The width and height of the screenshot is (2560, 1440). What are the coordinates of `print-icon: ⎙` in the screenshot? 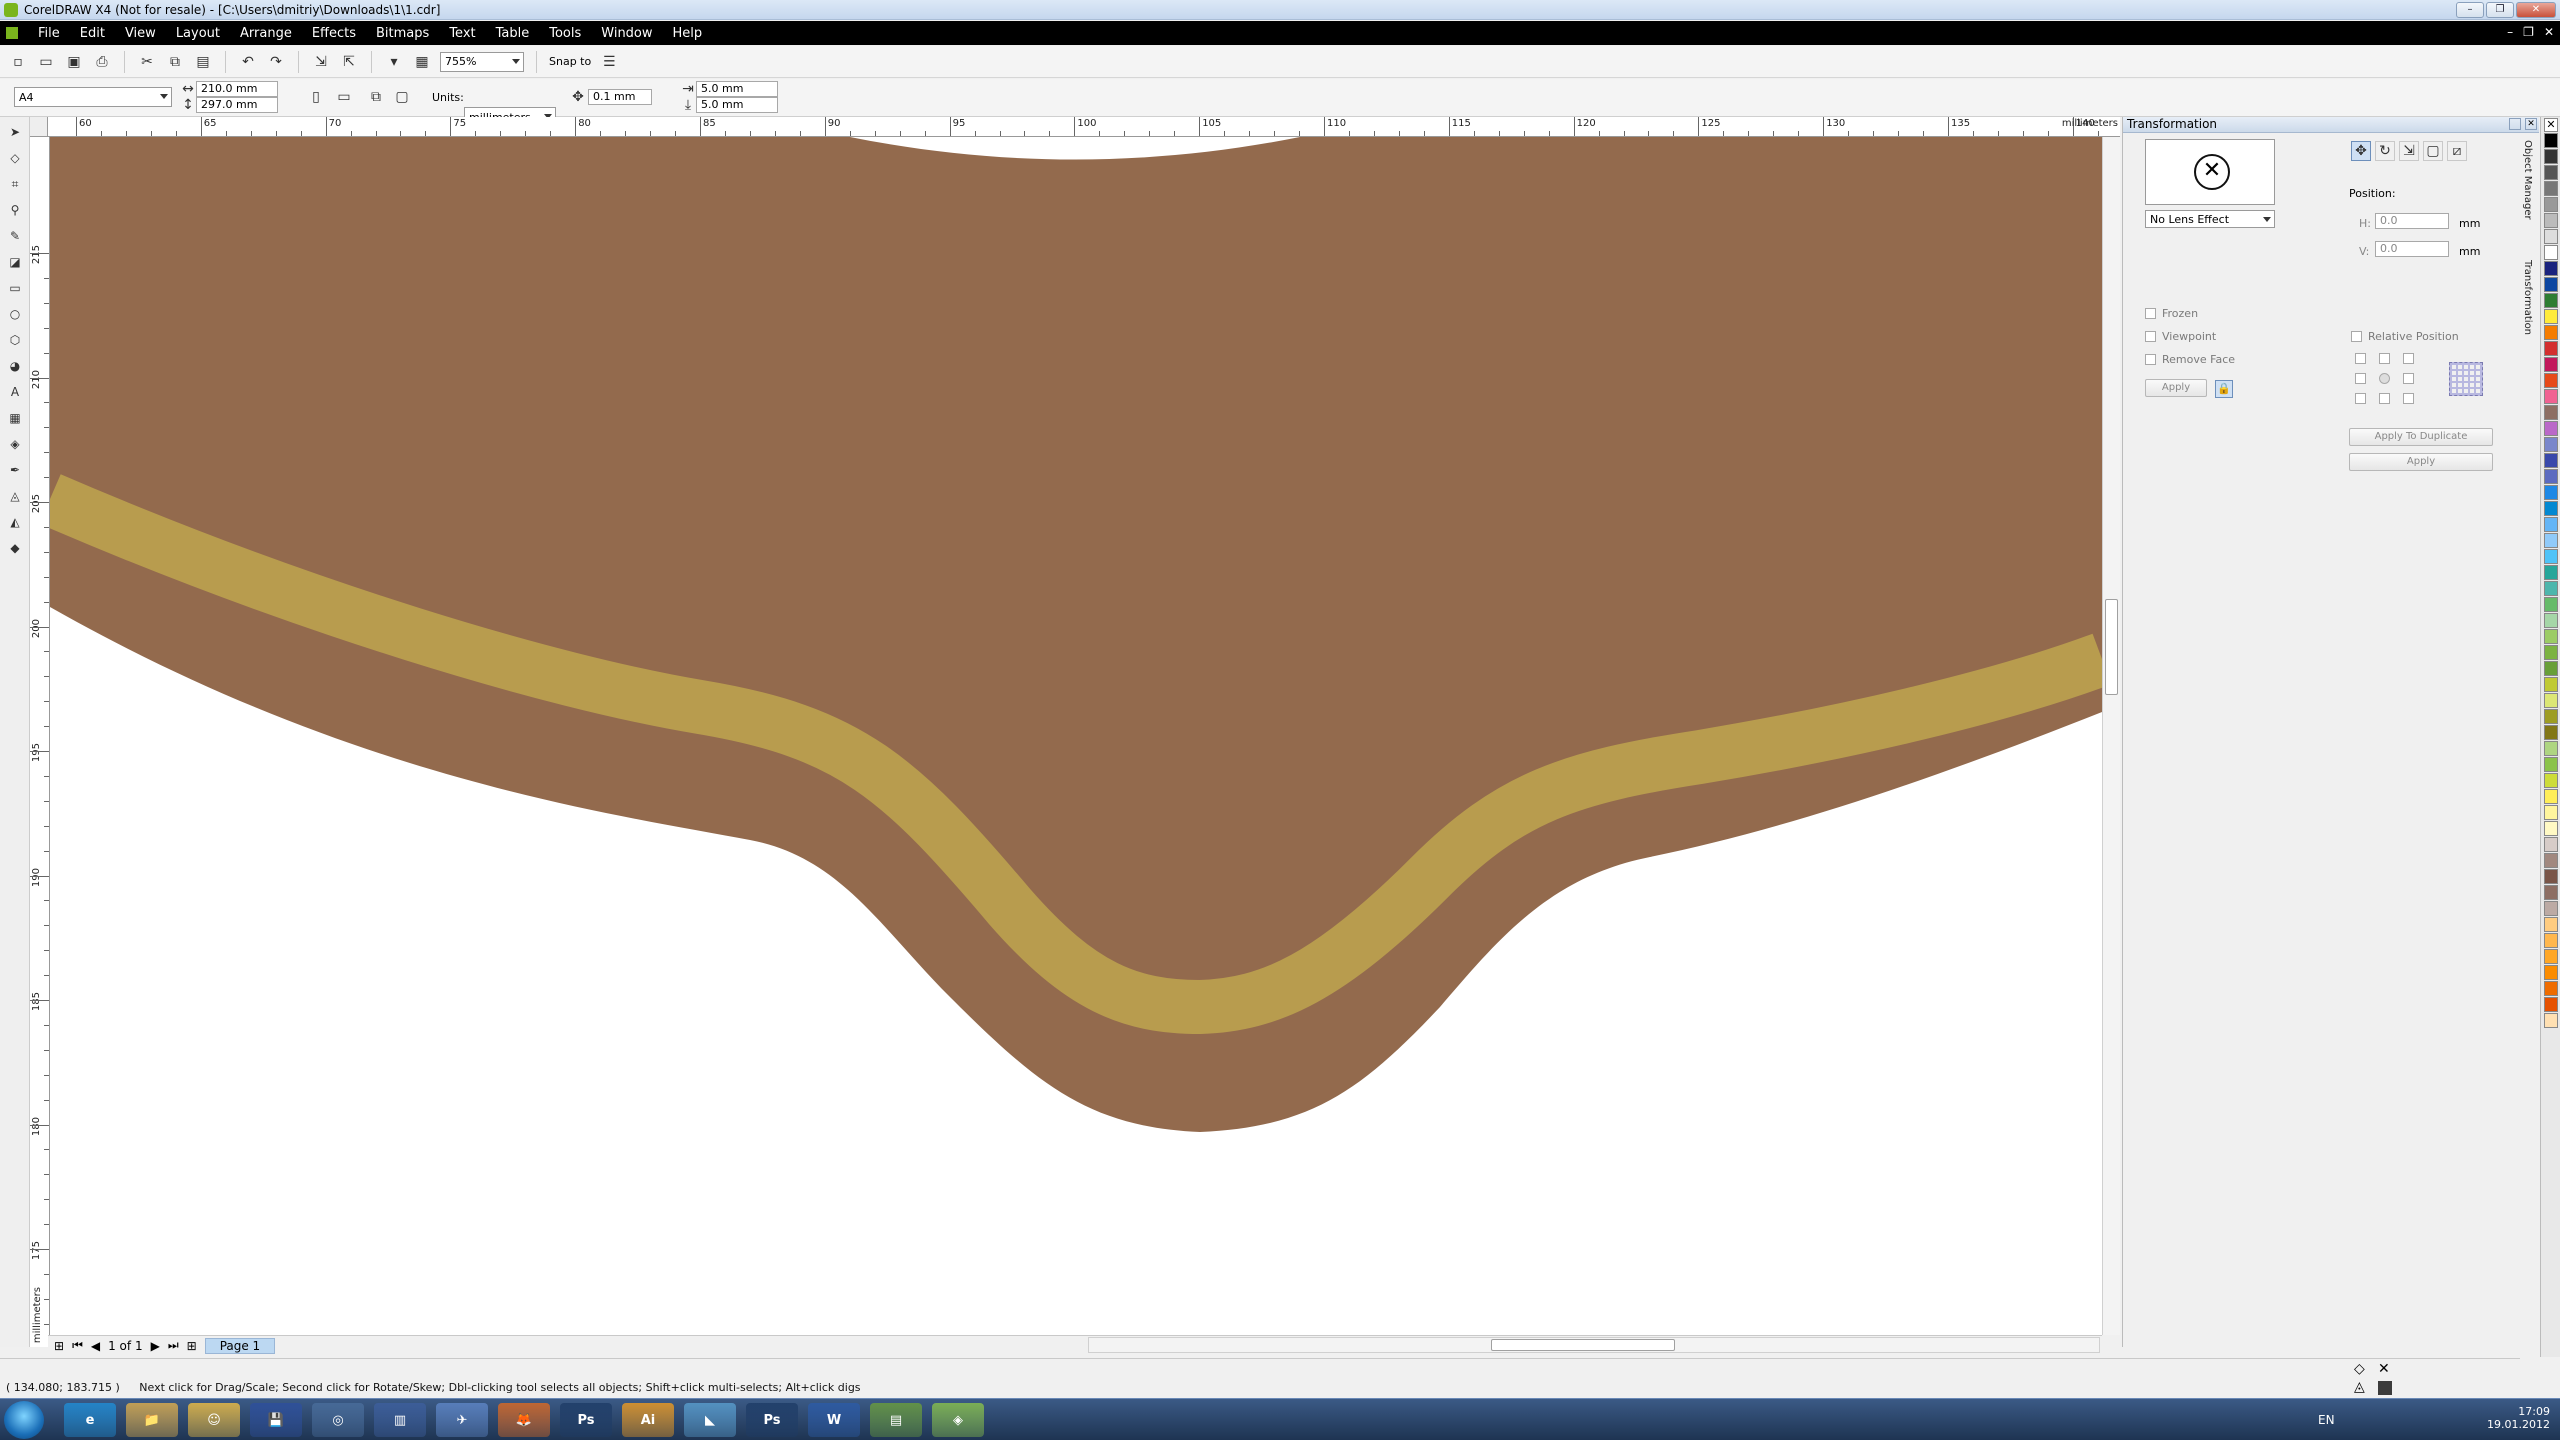 It's located at (102, 62).